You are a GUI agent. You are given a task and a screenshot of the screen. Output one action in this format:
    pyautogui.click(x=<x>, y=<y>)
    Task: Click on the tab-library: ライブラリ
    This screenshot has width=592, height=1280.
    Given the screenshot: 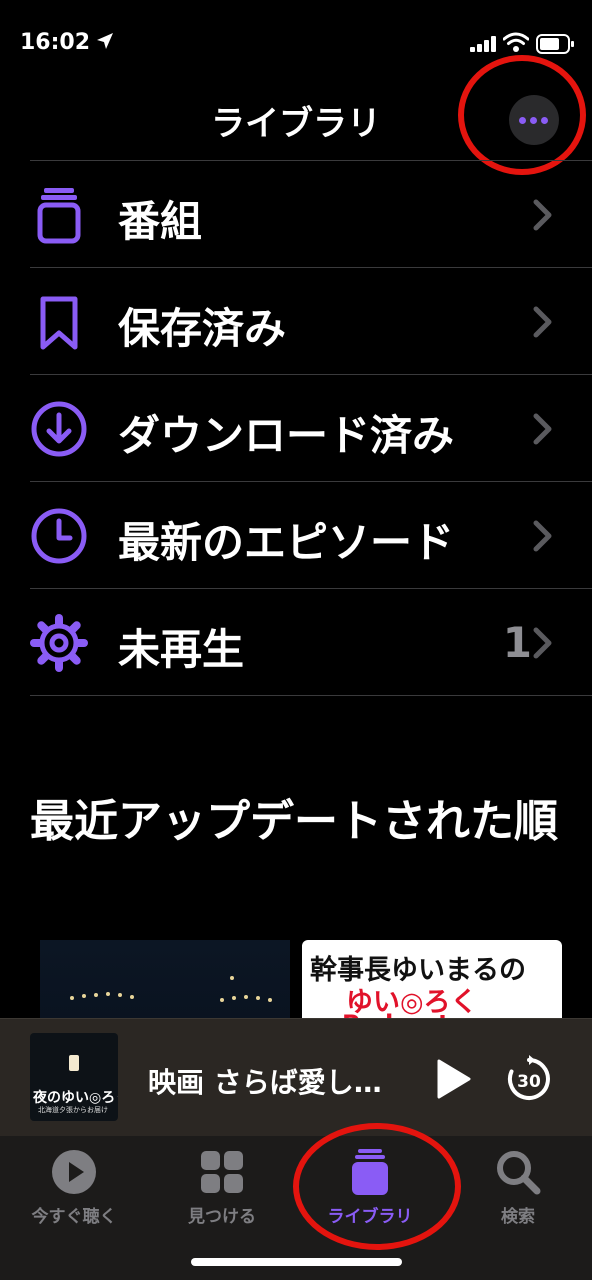 What is the action you would take?
    pyautogui.click(x=370, y=1186)
    